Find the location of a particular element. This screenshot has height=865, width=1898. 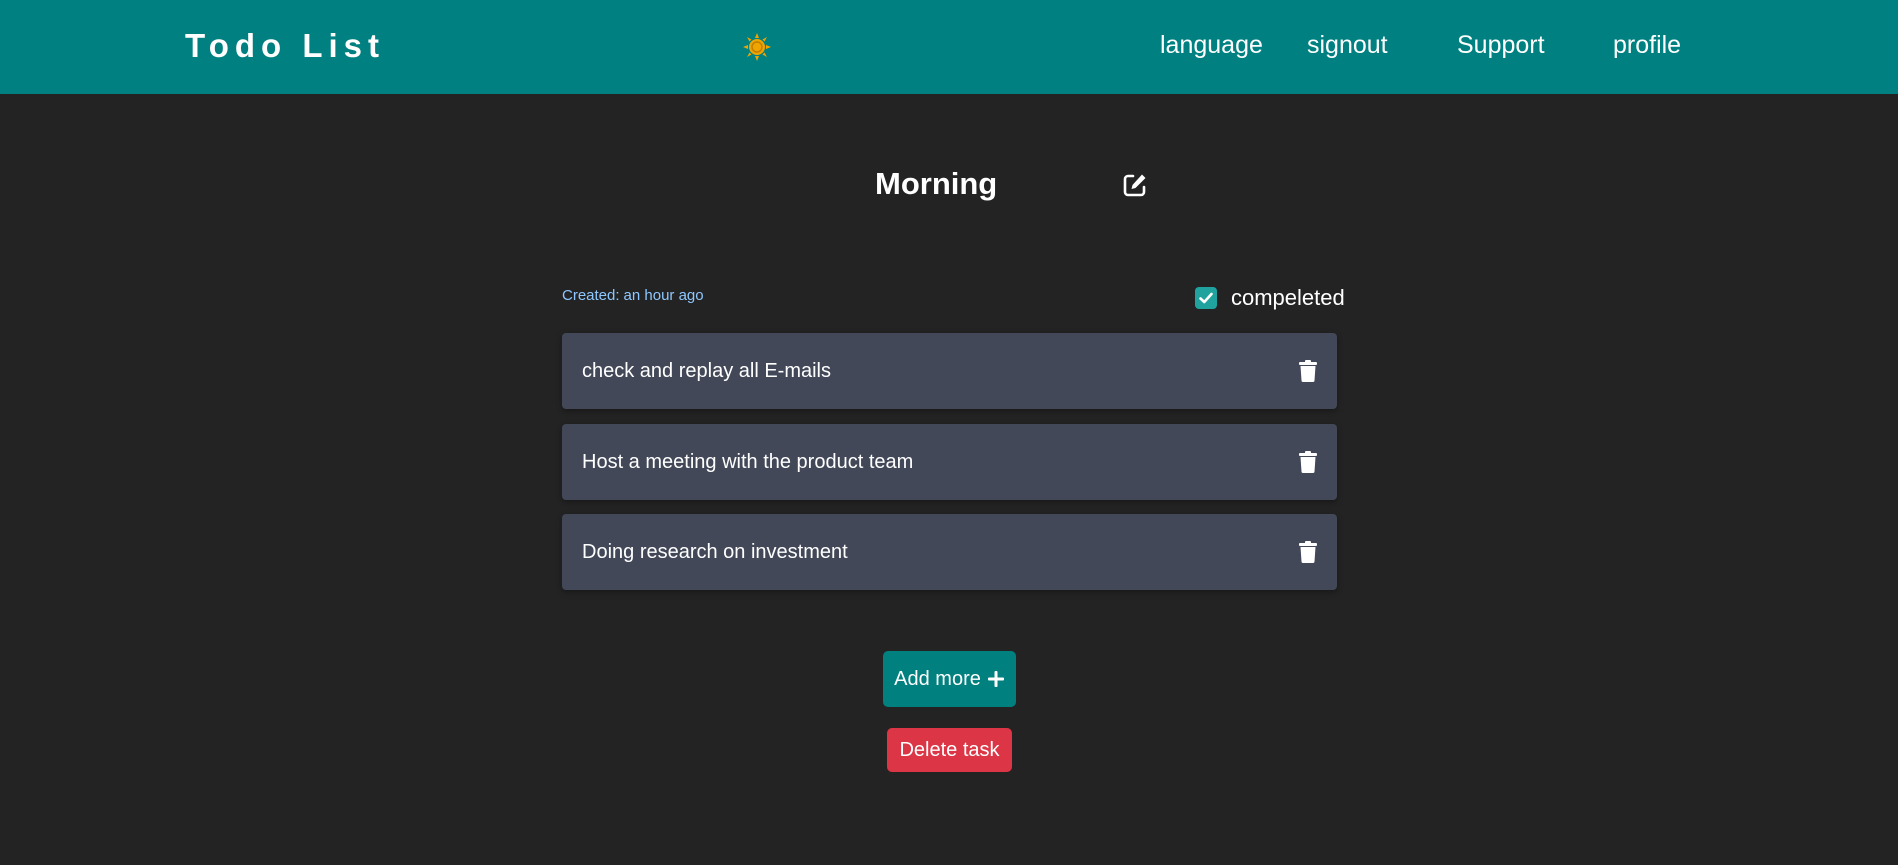

completed-checkbox is located at coordinates (1206, 298).